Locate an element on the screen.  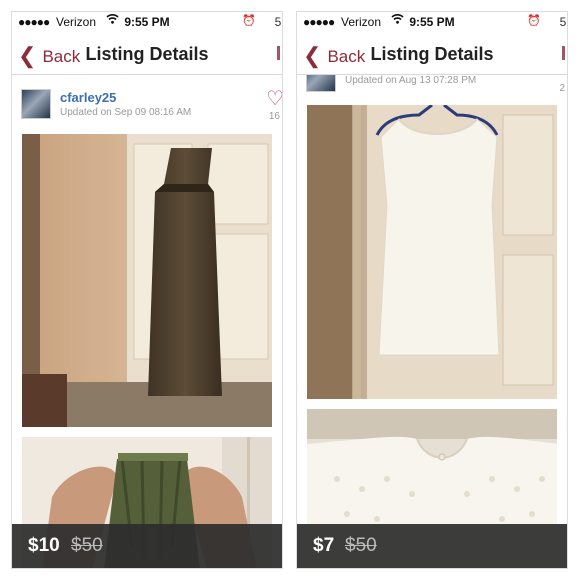
price-current: $7 is located at coordinates (324, 545).